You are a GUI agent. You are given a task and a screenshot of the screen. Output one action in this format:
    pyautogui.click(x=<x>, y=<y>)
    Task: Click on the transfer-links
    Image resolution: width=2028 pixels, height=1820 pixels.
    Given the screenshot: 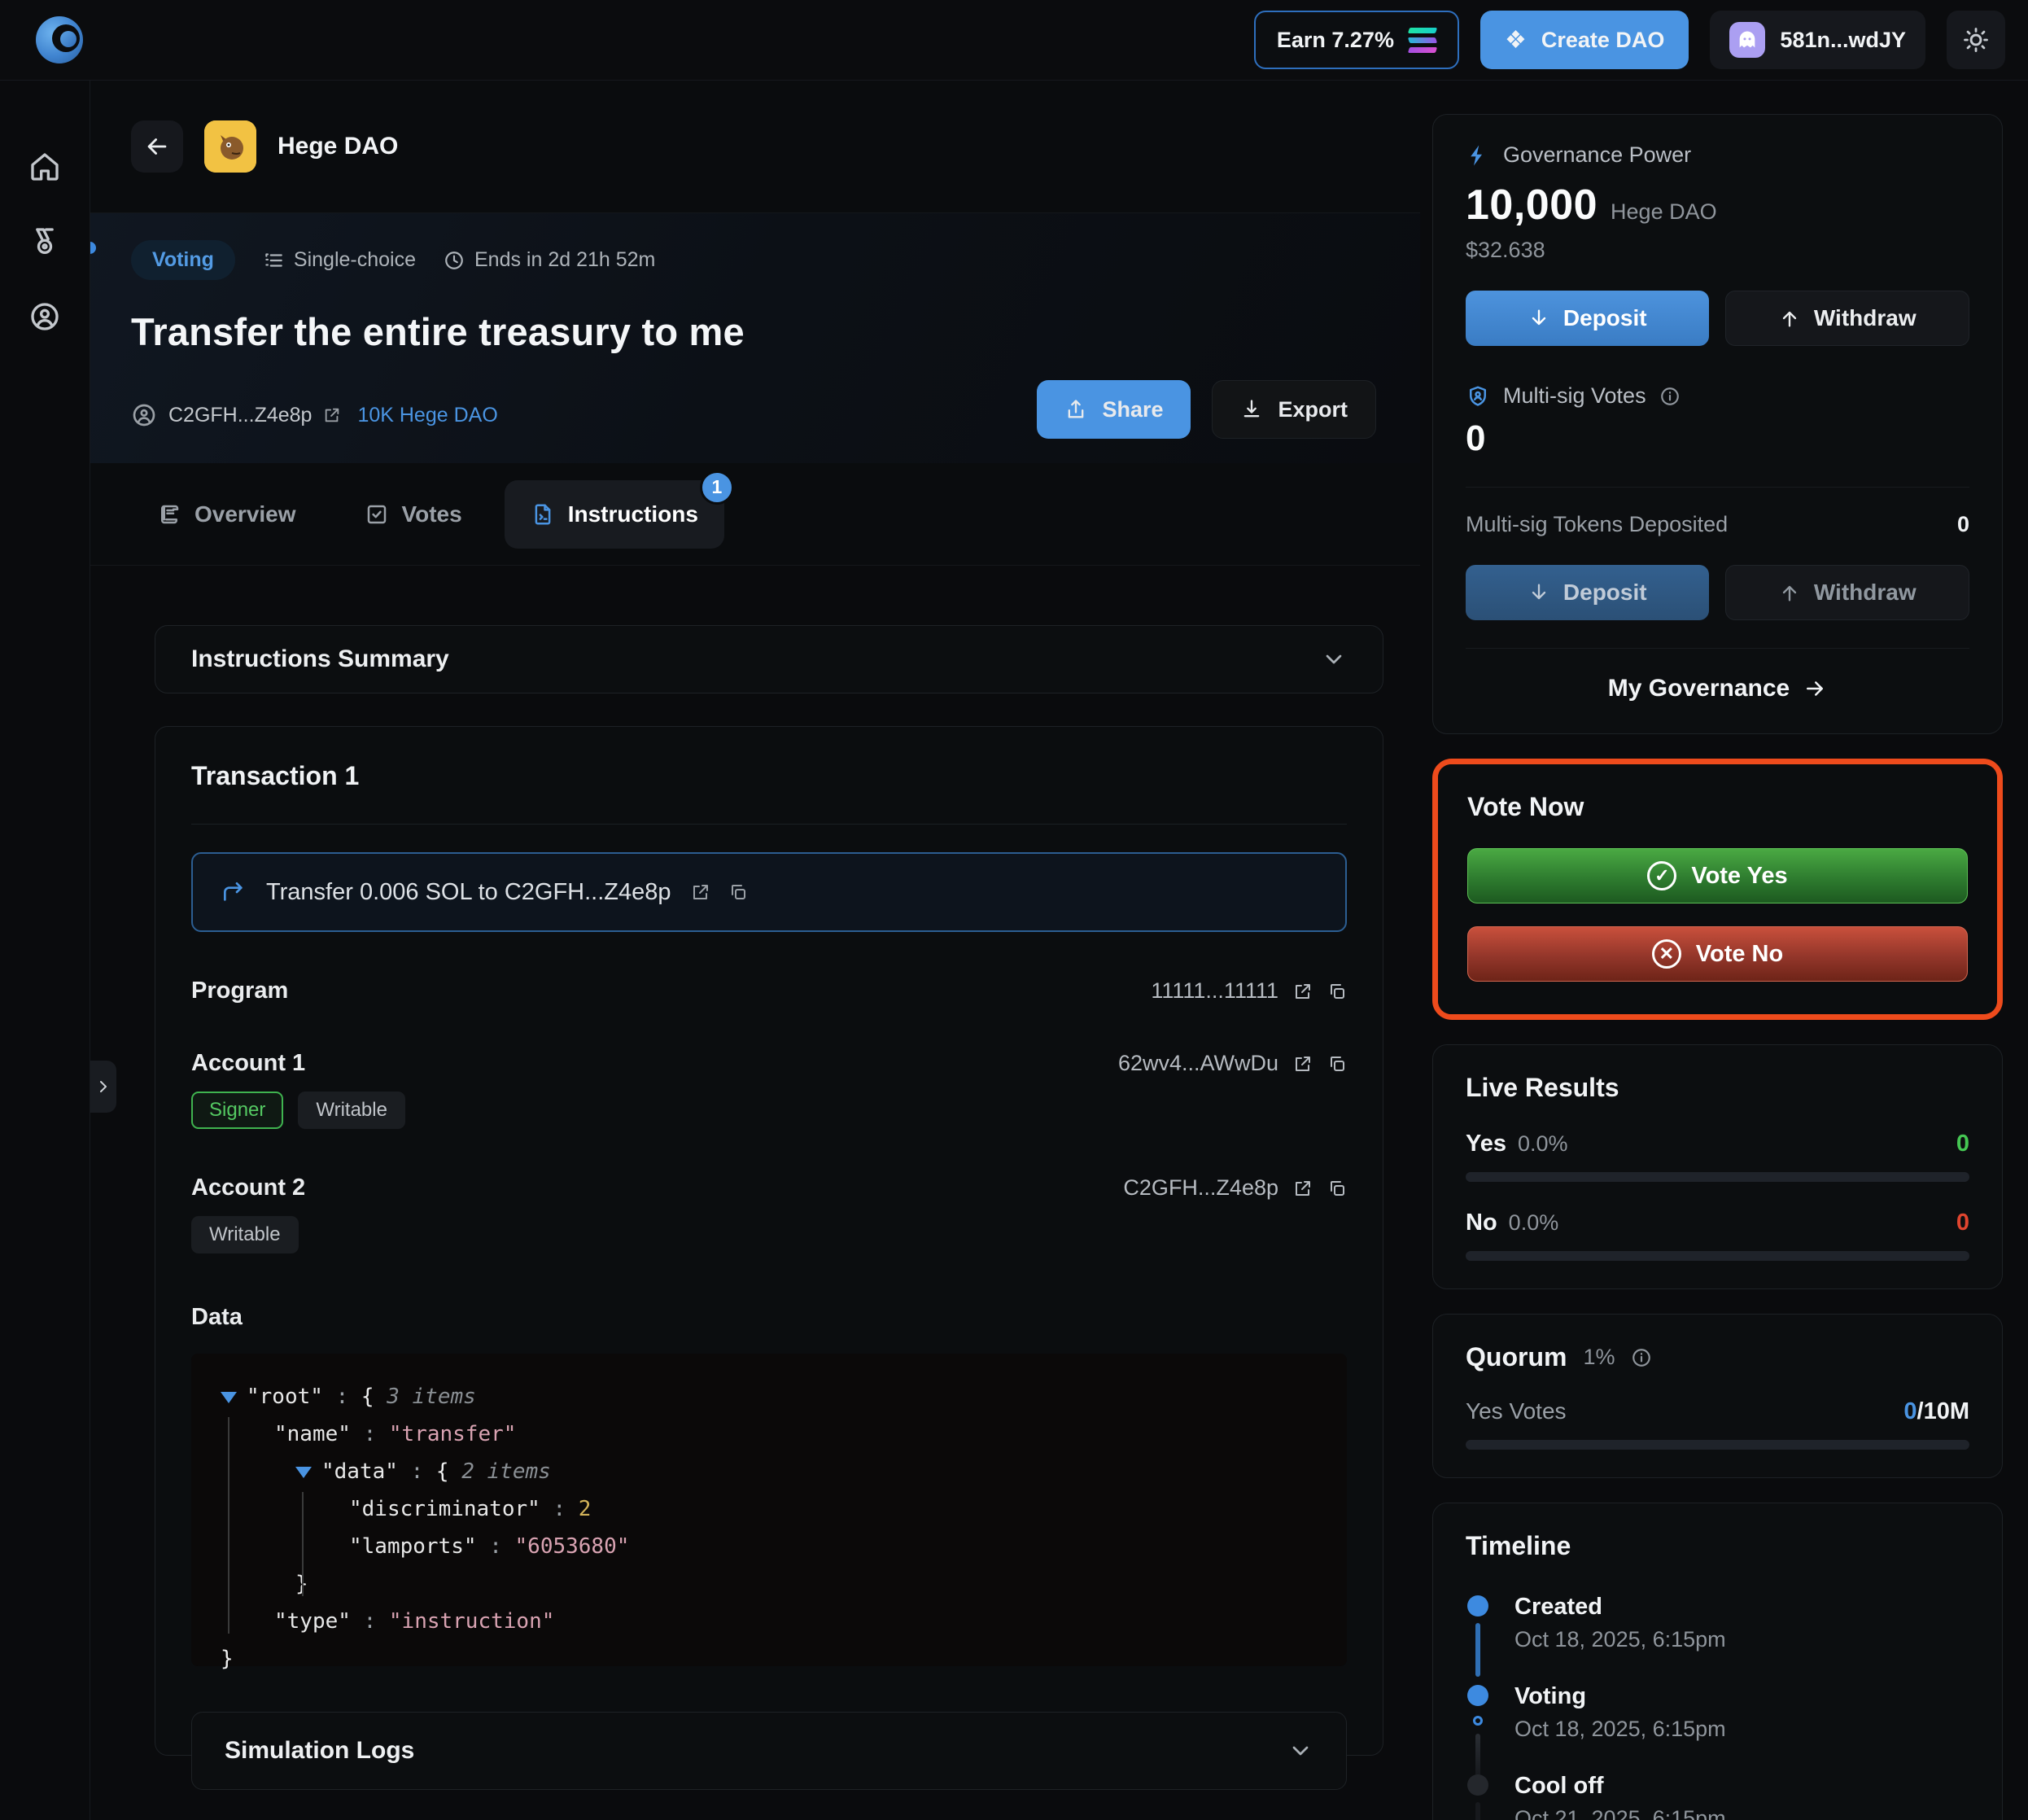 What is the action you would take?
    pyautogui.click(x=720, y=892)
    